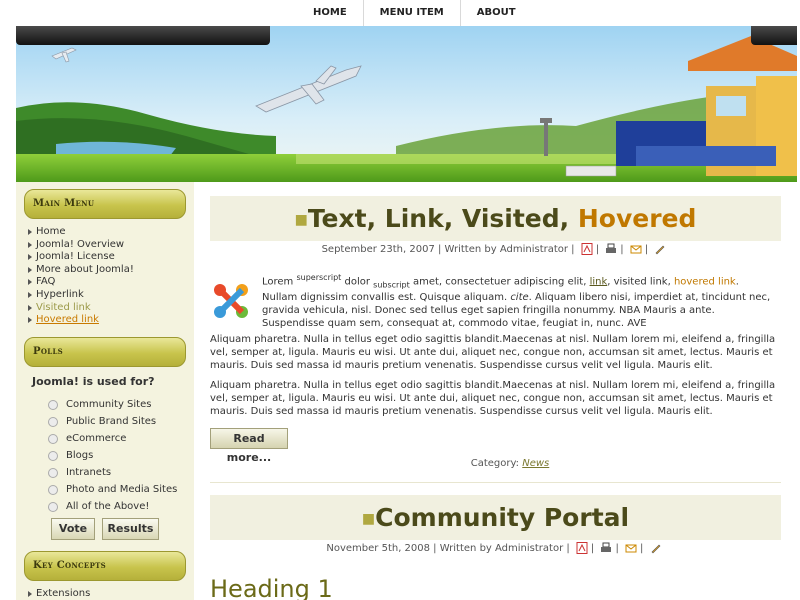 The height and width of the screenshot is (600, 800). Describe the element at coordinates (412, 13) in the screenshot. I see `nav-menu-item: MENU ITEM` at that location.